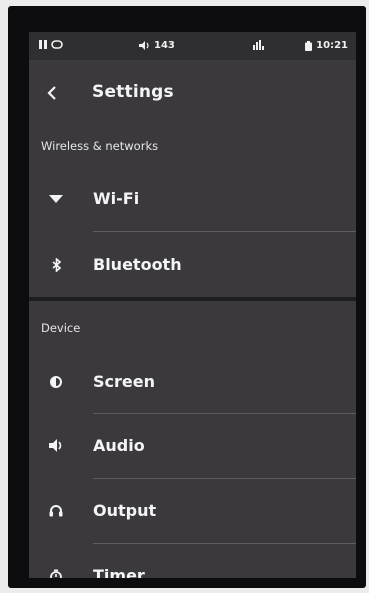 This screenshot has height=593, width=369. I want to click on volume-indicator: 143, so click(157, 45).